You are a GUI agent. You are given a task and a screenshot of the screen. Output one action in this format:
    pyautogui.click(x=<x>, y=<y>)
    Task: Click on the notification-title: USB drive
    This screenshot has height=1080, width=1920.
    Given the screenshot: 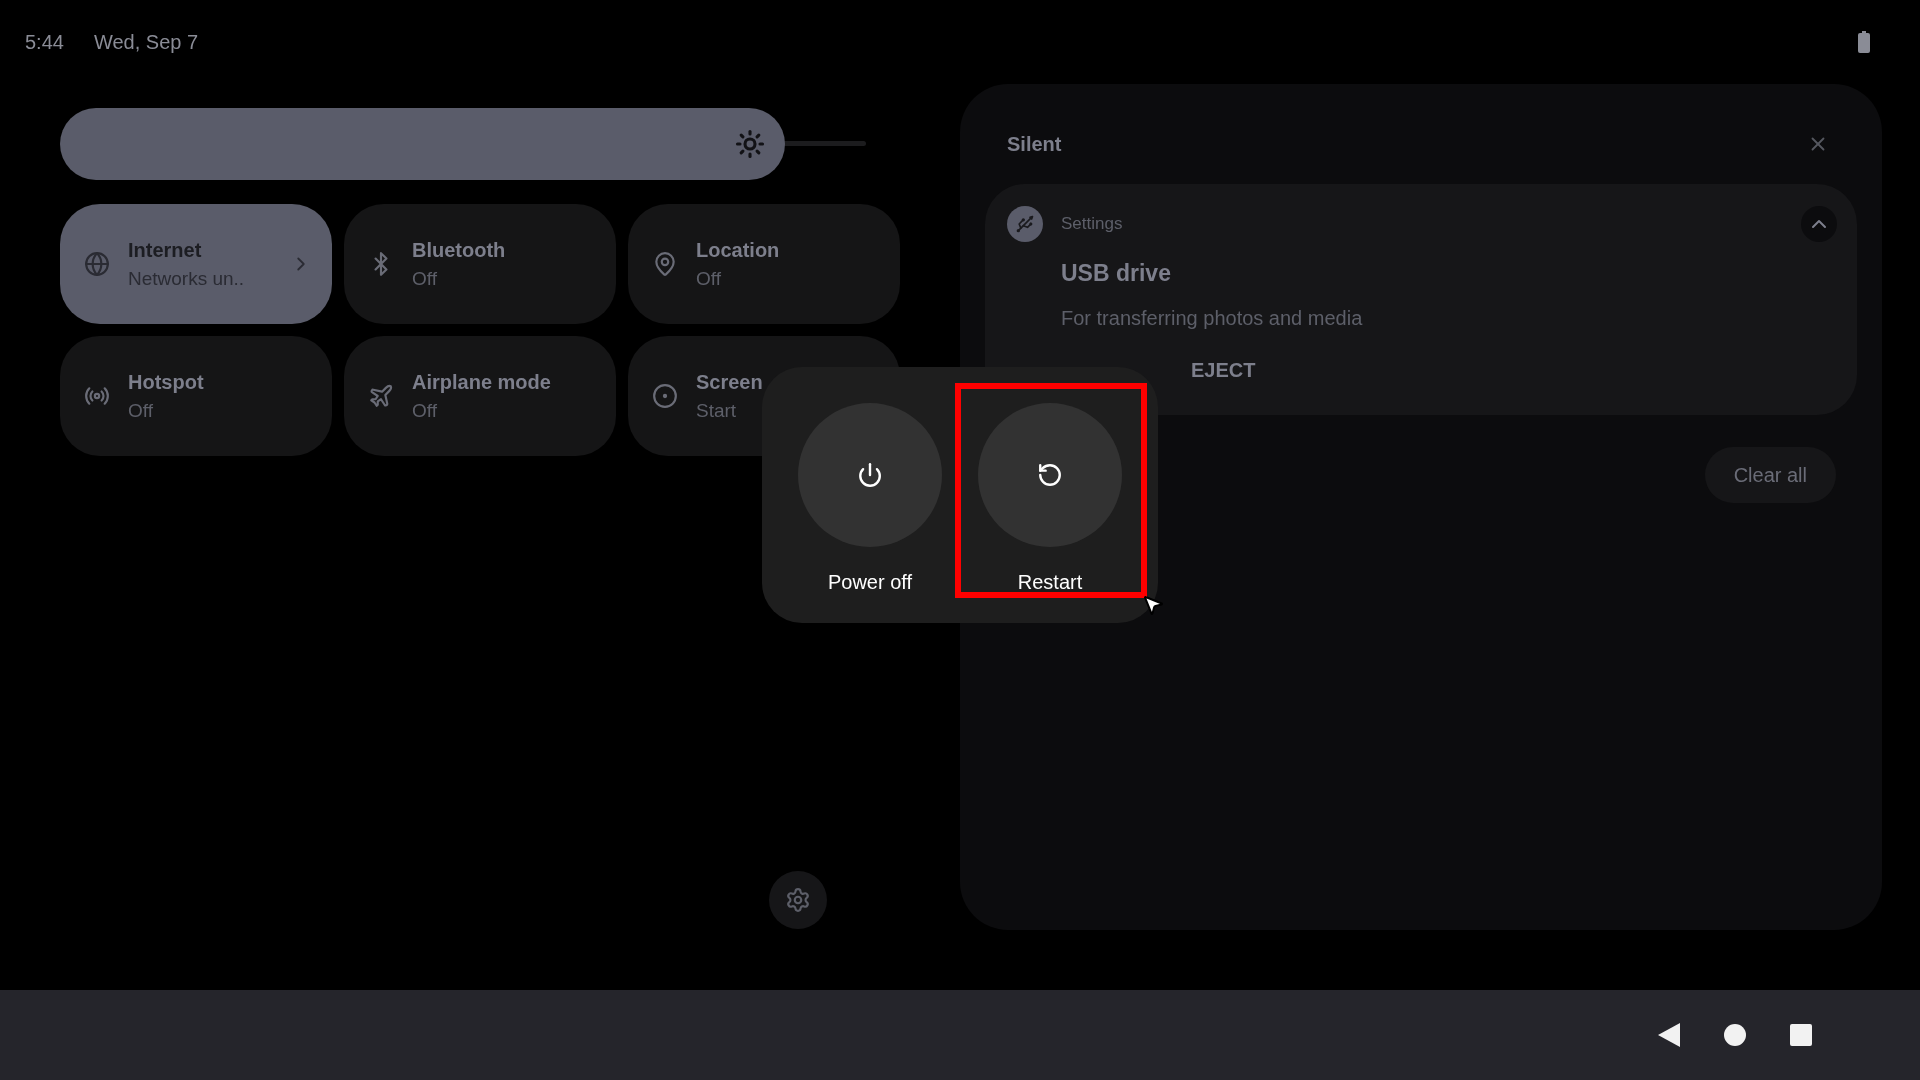 What is the action you would take?
    pyautogui.click(x=1116, y=273)
    